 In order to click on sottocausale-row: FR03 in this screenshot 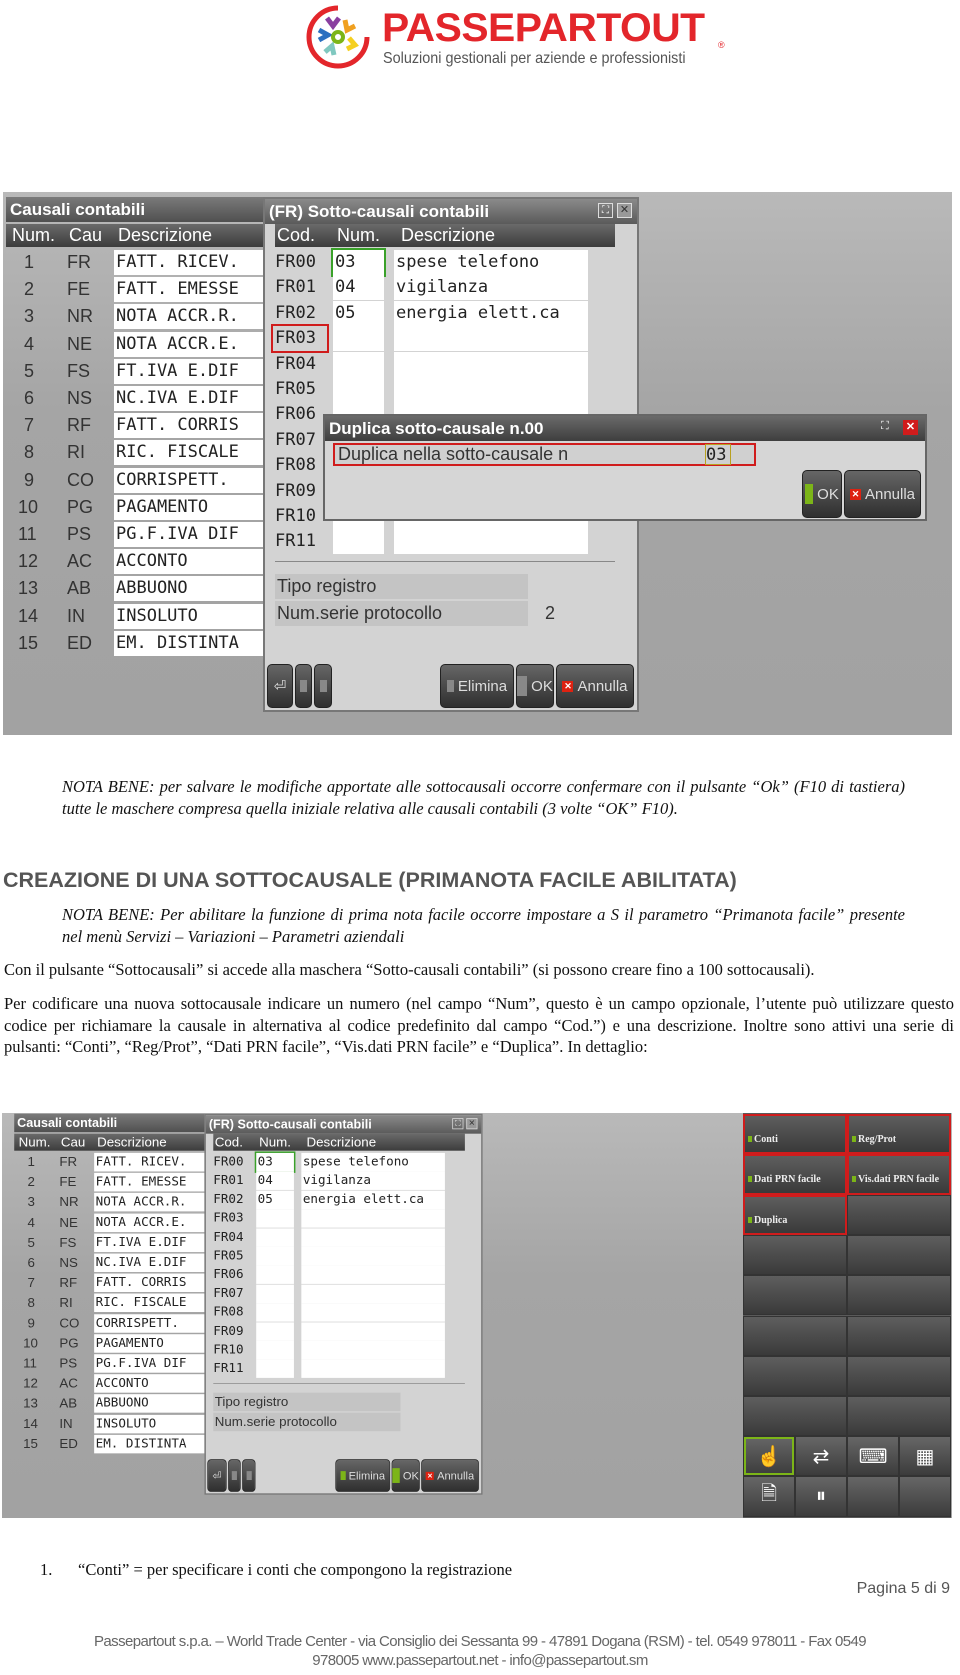, I will do `click(330, 1218)`.